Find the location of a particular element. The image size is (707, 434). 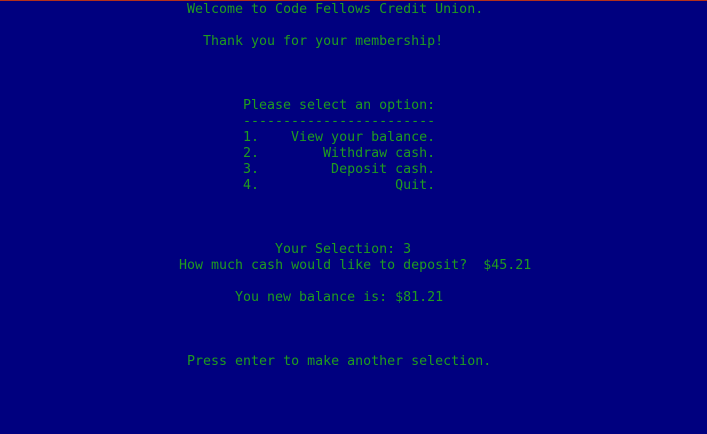

new-balance-text: You new balance is: $81.21 is located at coordinates (339, 297).